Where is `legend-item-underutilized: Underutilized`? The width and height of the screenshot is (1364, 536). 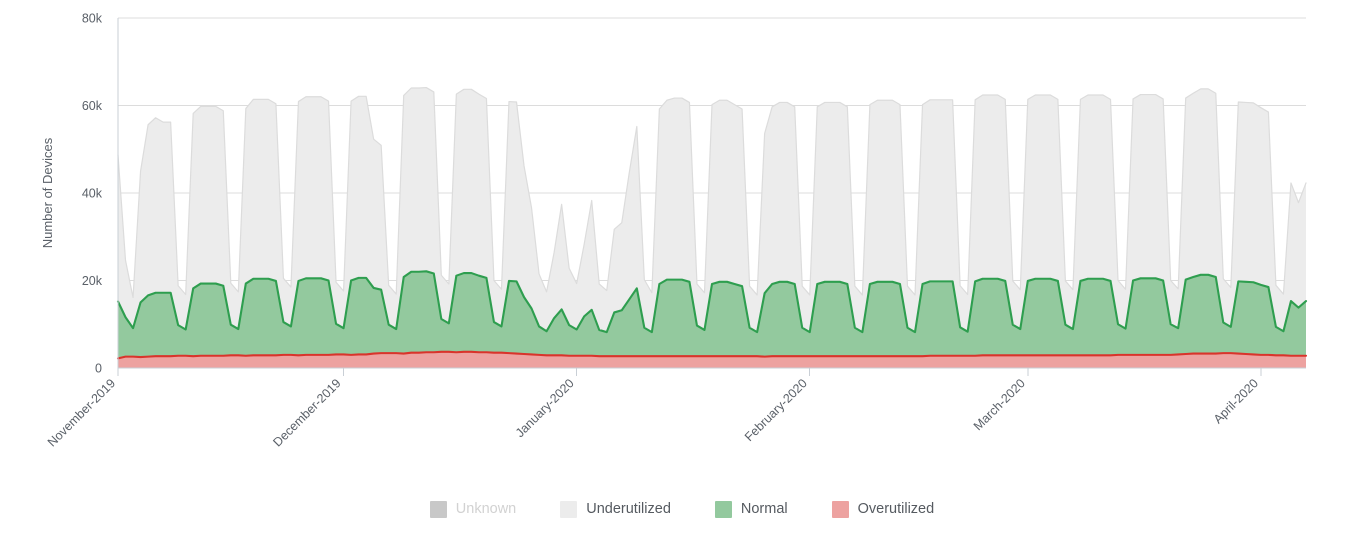
legend-item-underutilized: Underutilized is located at coordinates (615, 509).